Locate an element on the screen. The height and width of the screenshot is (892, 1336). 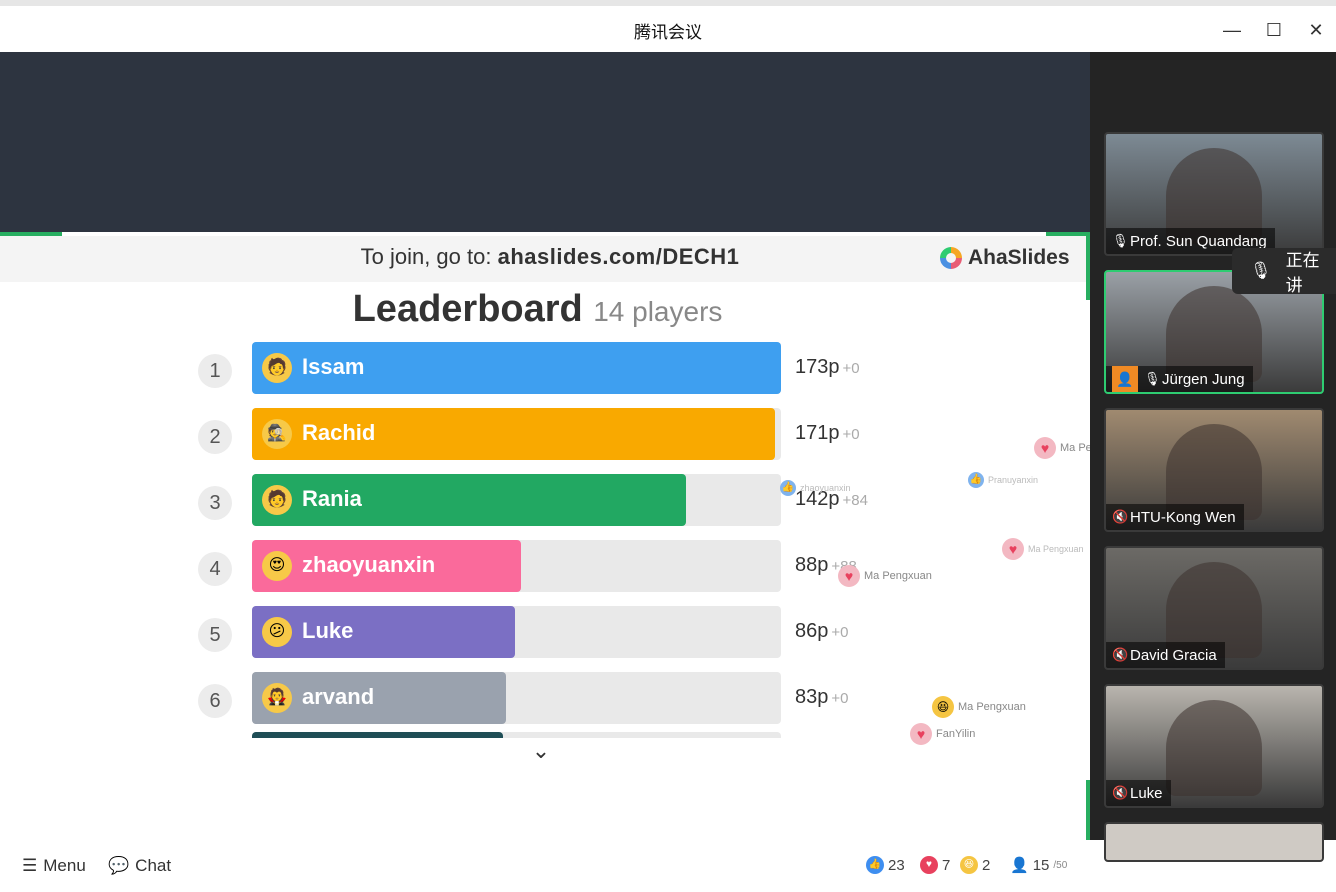
video-feed is located at coordinates (1214, 748).